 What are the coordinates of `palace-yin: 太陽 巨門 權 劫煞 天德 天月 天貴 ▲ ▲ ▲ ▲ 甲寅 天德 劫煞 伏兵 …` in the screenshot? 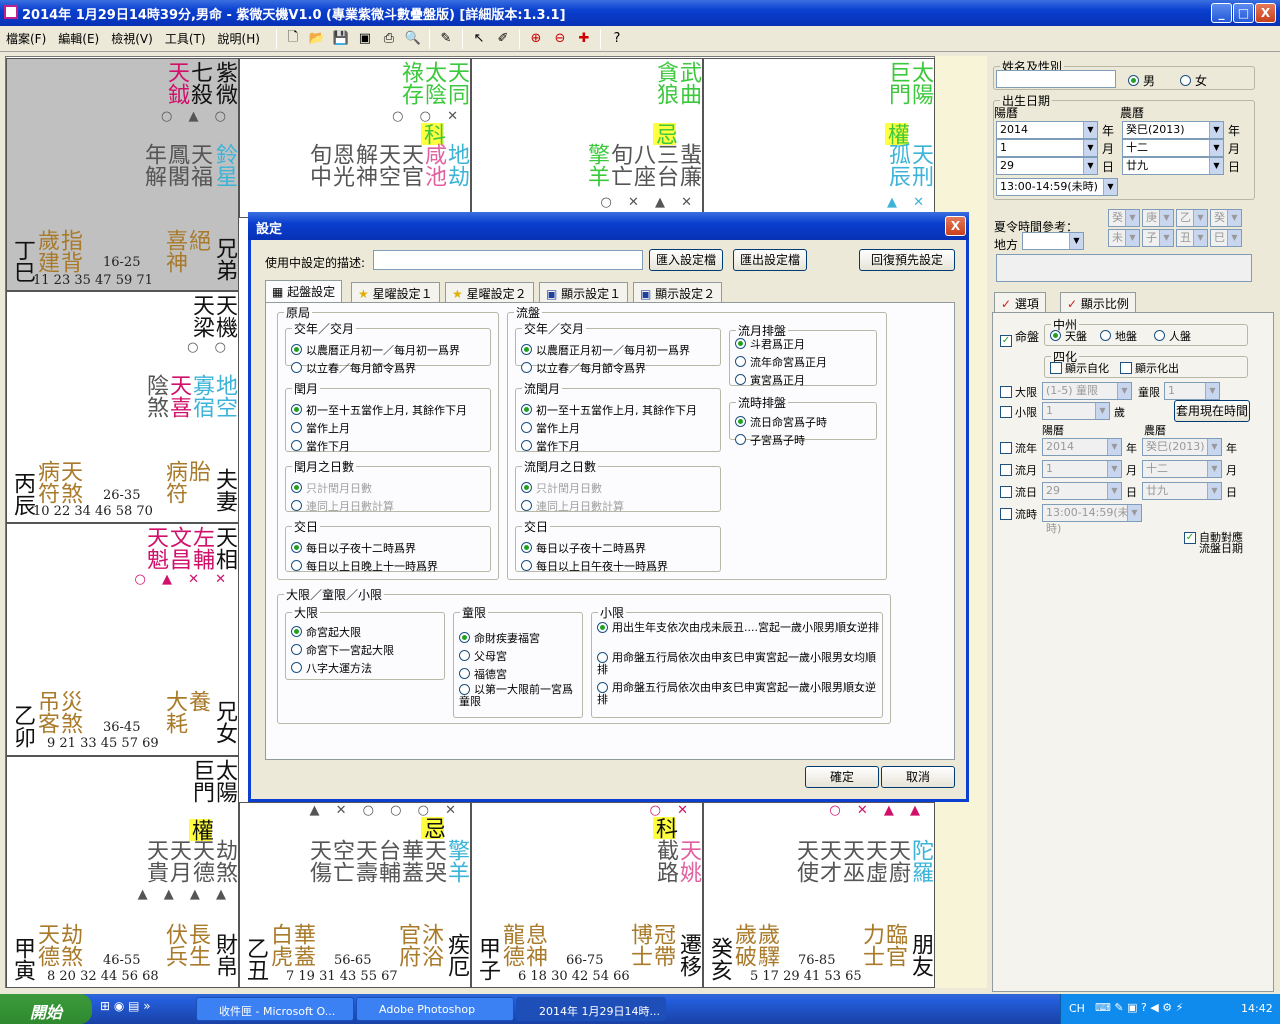 It's located at (122, 872).